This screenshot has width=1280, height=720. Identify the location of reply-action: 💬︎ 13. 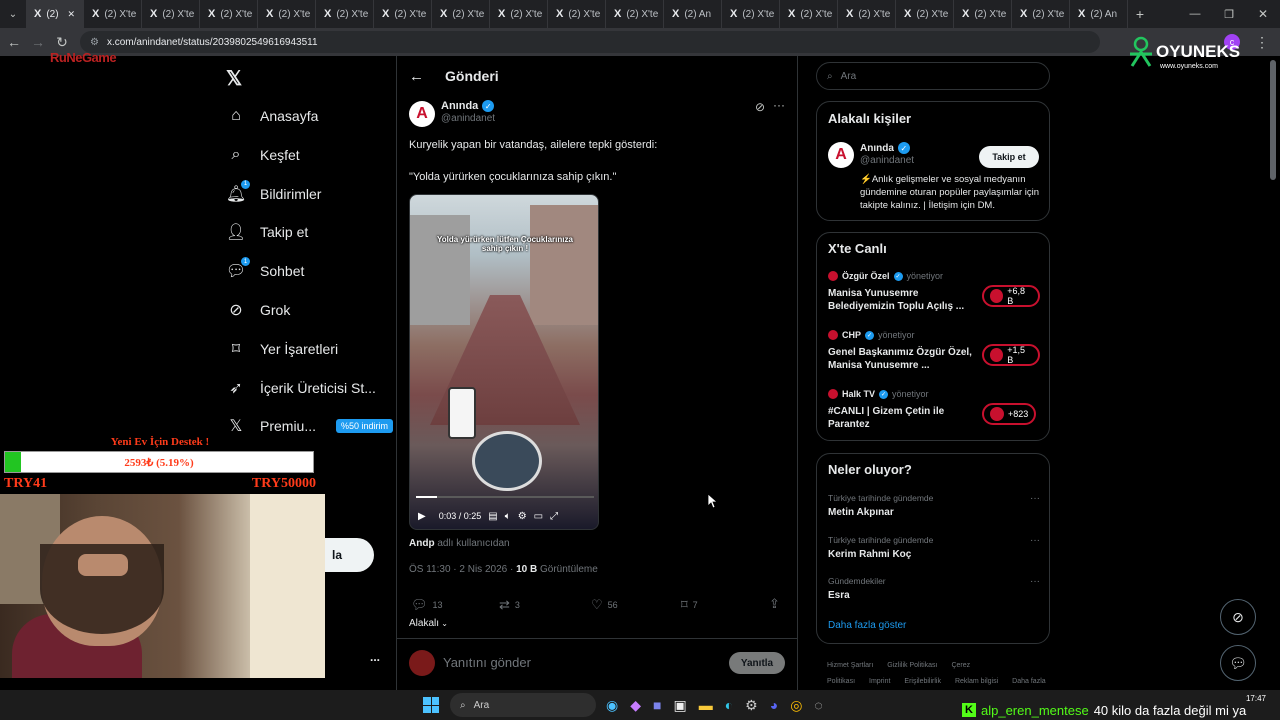
(427, 605).